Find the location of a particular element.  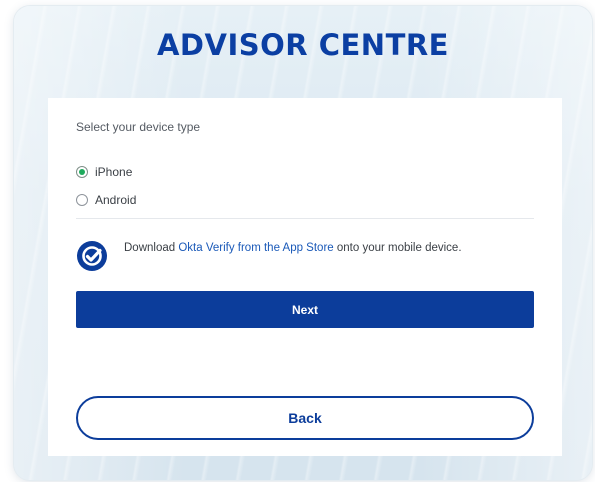

radio-label-android: Android is located at coordinates (116, 200).